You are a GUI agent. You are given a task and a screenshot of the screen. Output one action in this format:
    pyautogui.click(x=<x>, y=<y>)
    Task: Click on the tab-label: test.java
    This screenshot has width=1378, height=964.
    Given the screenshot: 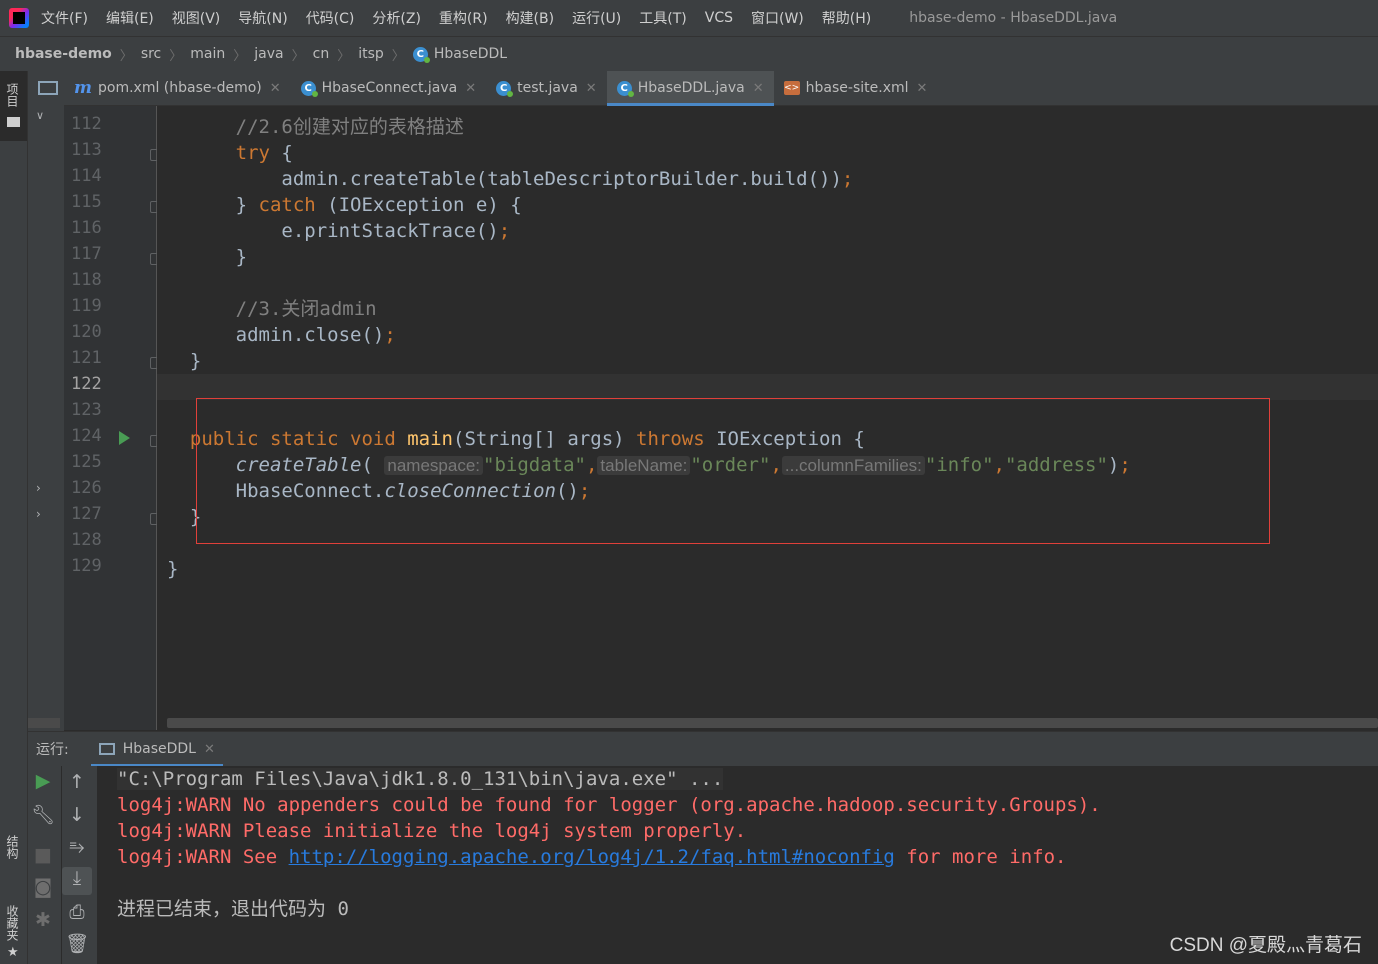 What is the action you would take?
    pyautogui.click(x=547, y=88)
    